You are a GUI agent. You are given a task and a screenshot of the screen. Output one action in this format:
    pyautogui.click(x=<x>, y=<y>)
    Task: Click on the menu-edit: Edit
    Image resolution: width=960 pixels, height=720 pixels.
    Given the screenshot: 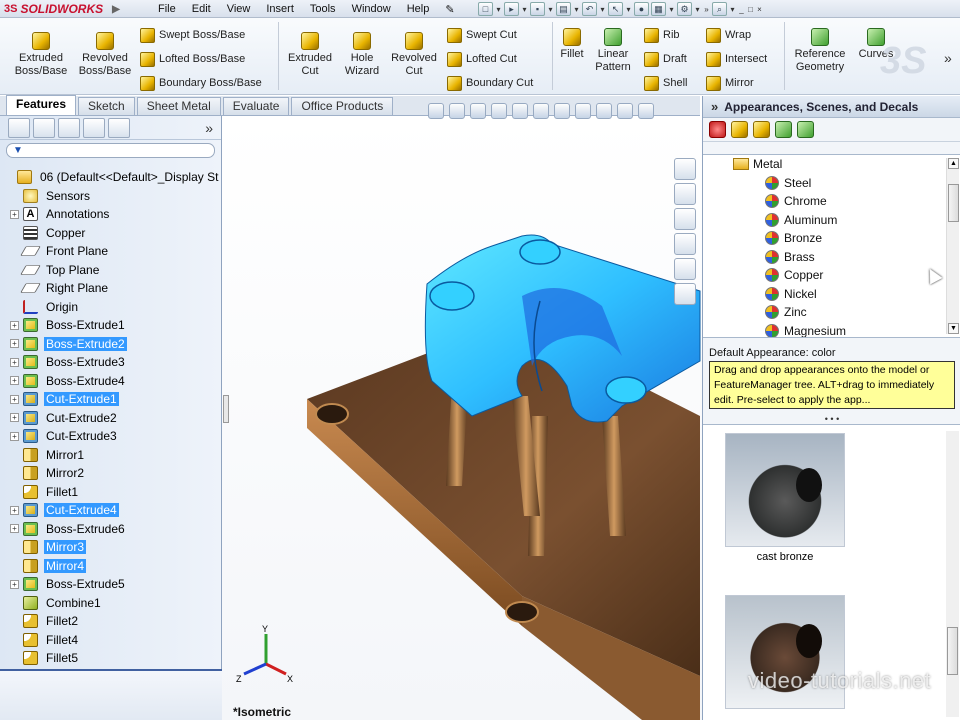 What is the action you would take?
    pyautogui.click(x=201, y=9)
    